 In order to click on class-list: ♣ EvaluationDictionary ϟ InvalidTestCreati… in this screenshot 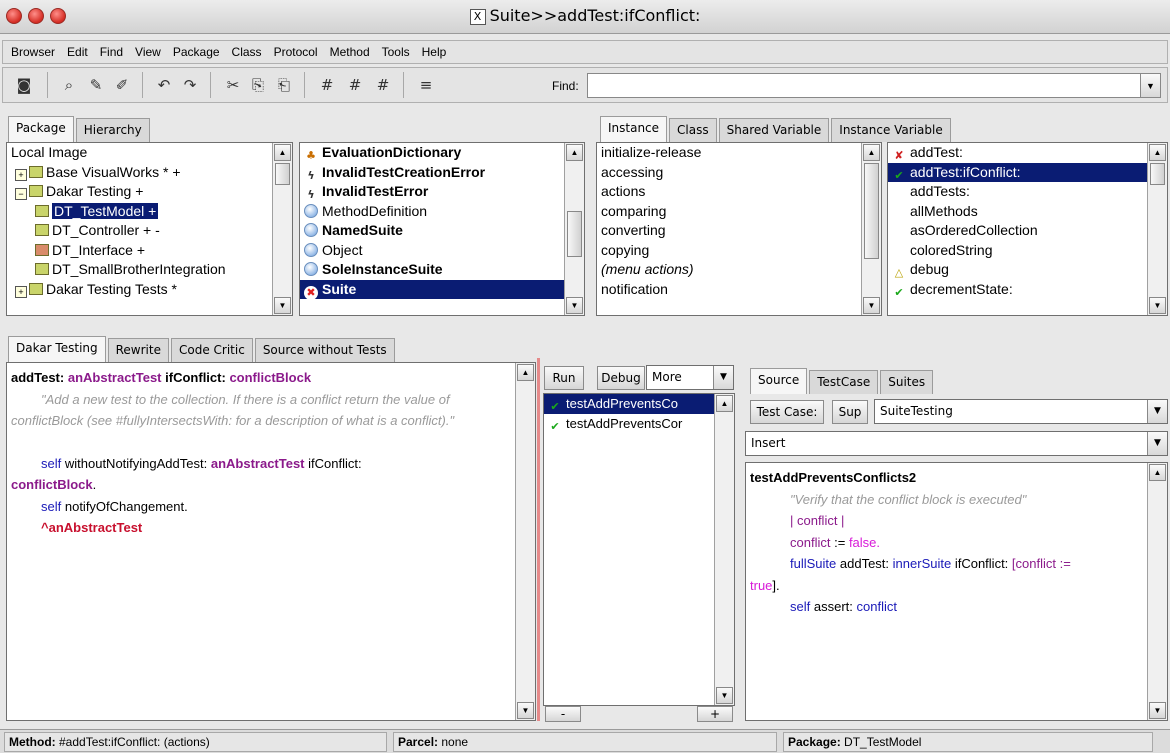, I will do `click(442, 229)`.